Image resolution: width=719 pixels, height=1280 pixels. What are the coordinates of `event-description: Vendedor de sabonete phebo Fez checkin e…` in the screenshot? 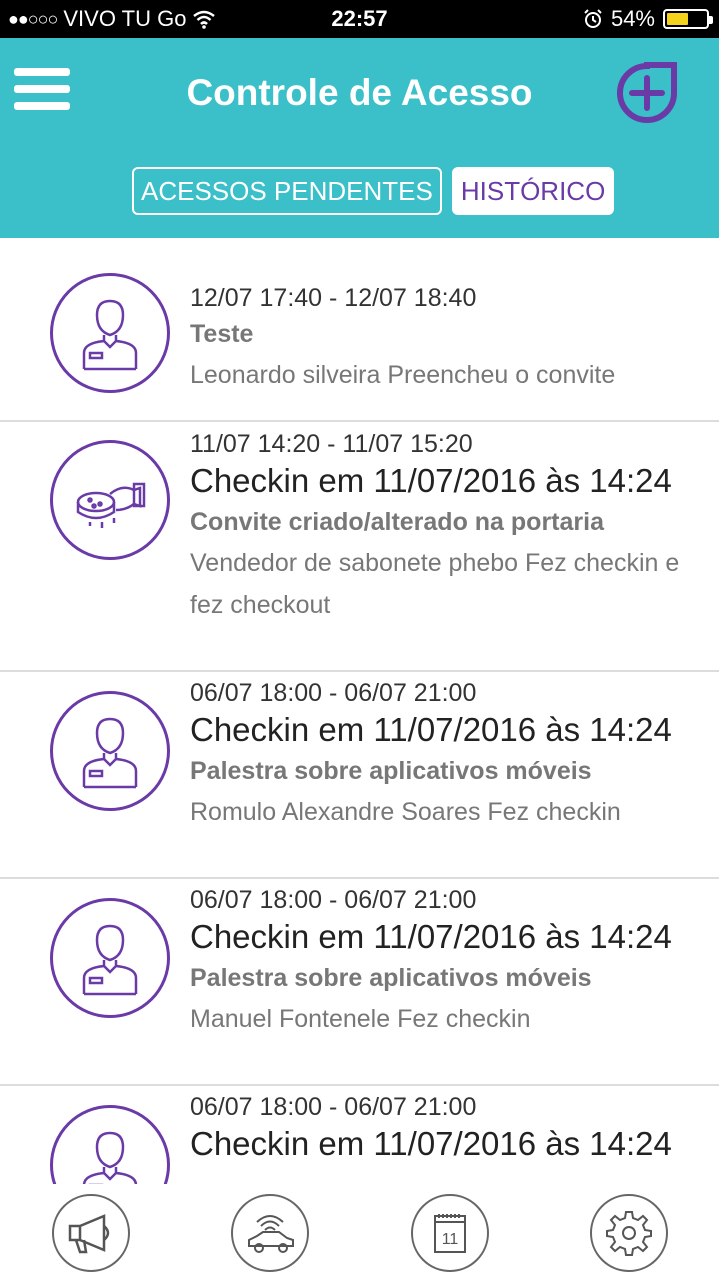 It's located at (435, 584).